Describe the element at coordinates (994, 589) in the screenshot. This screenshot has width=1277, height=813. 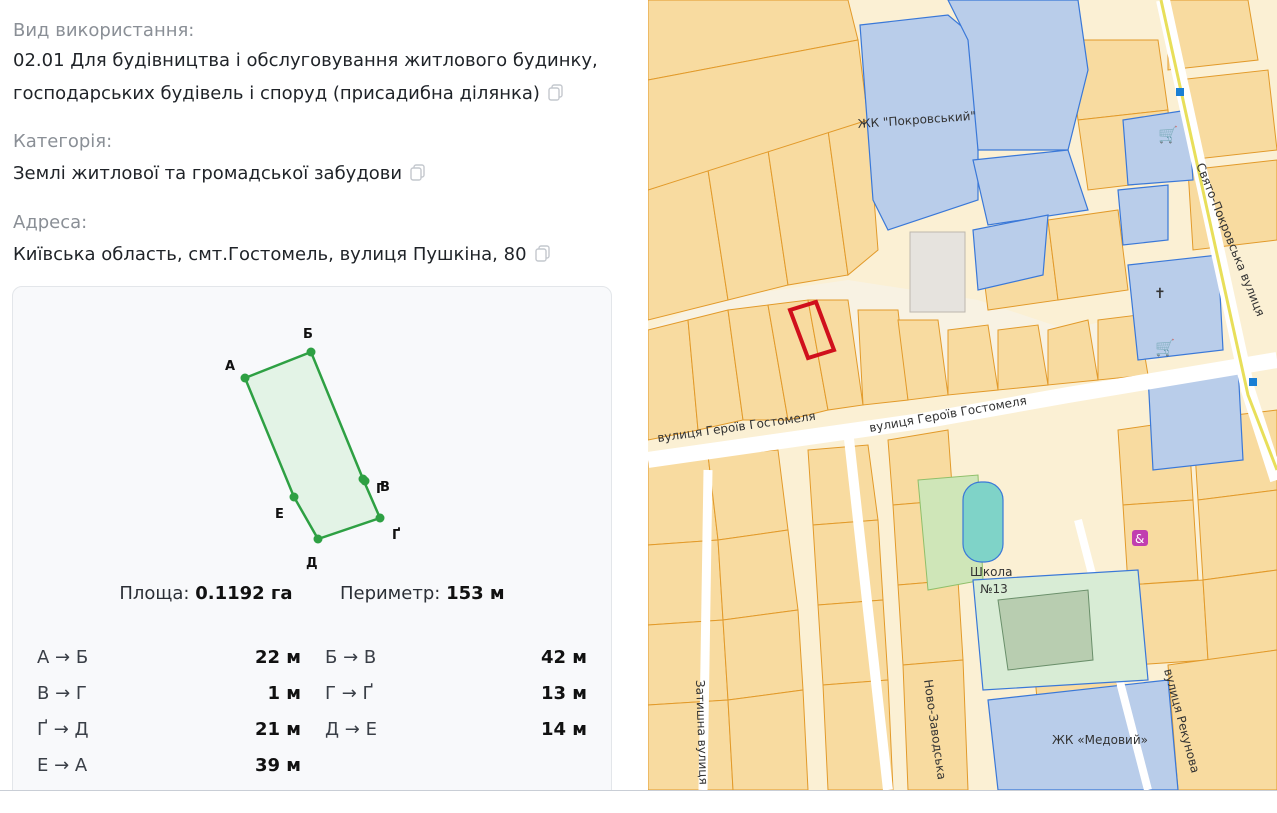
I see `map-label-school-num: №13` at that location.